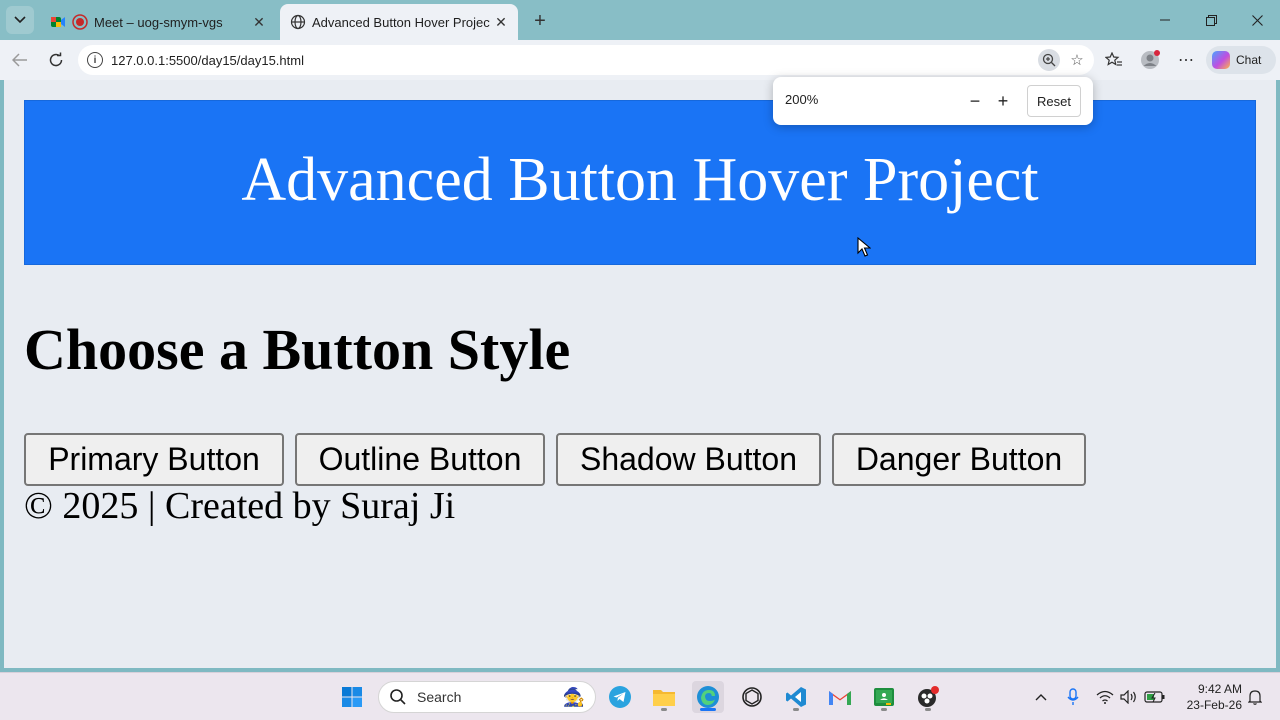 The width and height of the screenshot is (1280, 720). What do you see at coordinates (487, 697) in the screenshot?
I see `taskbar-search: Search 🧙` at bounding box center [487, 697].